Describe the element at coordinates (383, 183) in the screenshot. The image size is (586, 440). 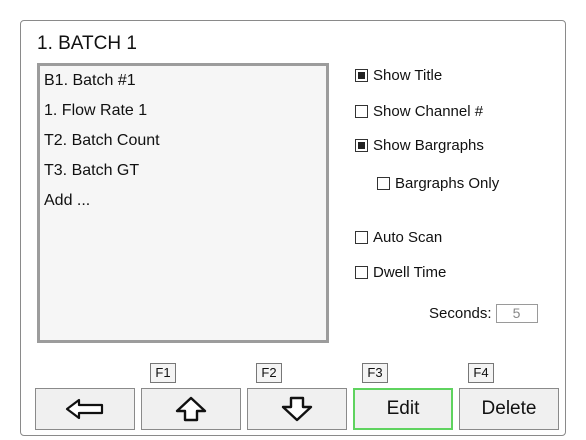
I see `bargraphs-only-checkbox` at that location.